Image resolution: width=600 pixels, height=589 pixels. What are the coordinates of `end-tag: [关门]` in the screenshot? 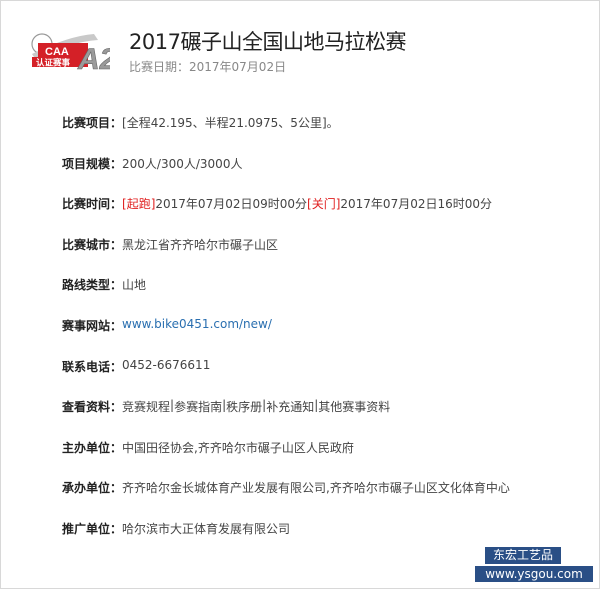 It's located at (324, 204).